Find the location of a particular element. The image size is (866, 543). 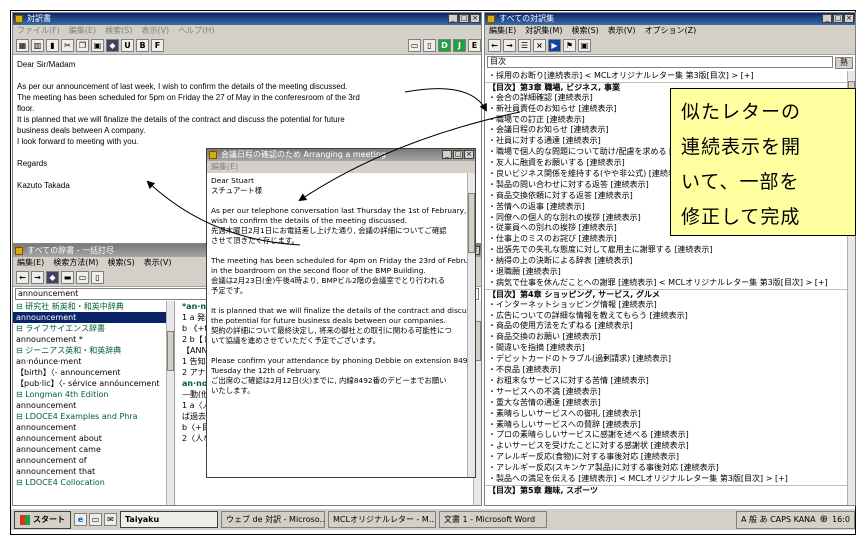

dictionary-result-item: ⊟ LDOCE4 Collocation is located at coordinates (93, 482).